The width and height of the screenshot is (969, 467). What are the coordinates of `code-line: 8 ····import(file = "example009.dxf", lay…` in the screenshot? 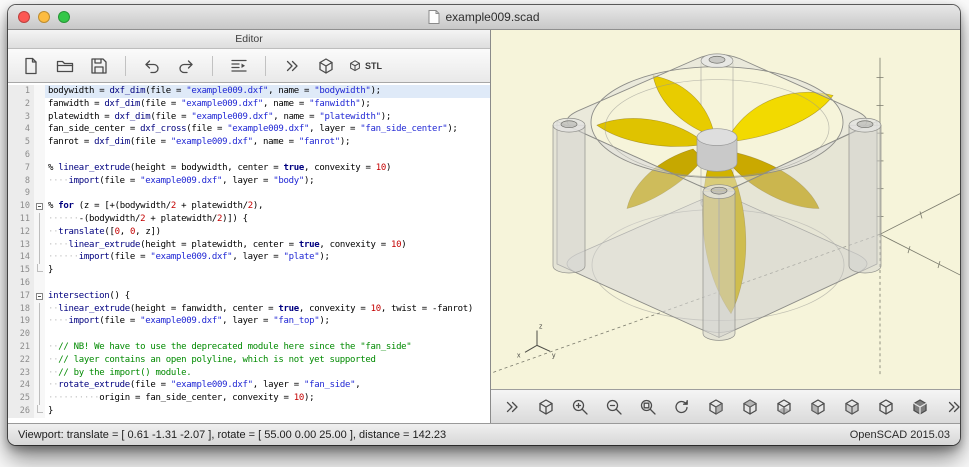 It's located at (249, 181).